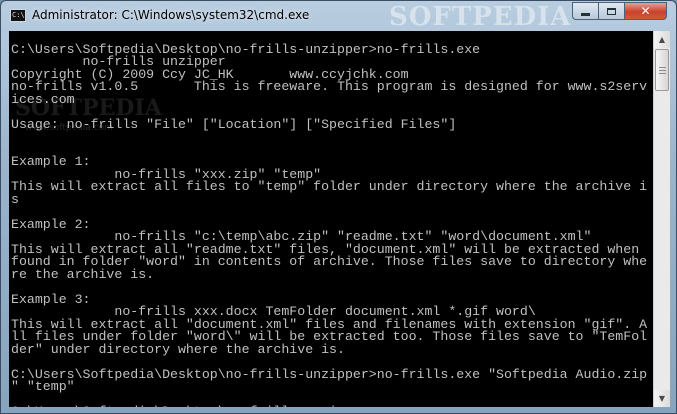 Image resolution: width=677 pixels, height=414 pixels. I want to click on scroll-thumb, so click(662, 70).